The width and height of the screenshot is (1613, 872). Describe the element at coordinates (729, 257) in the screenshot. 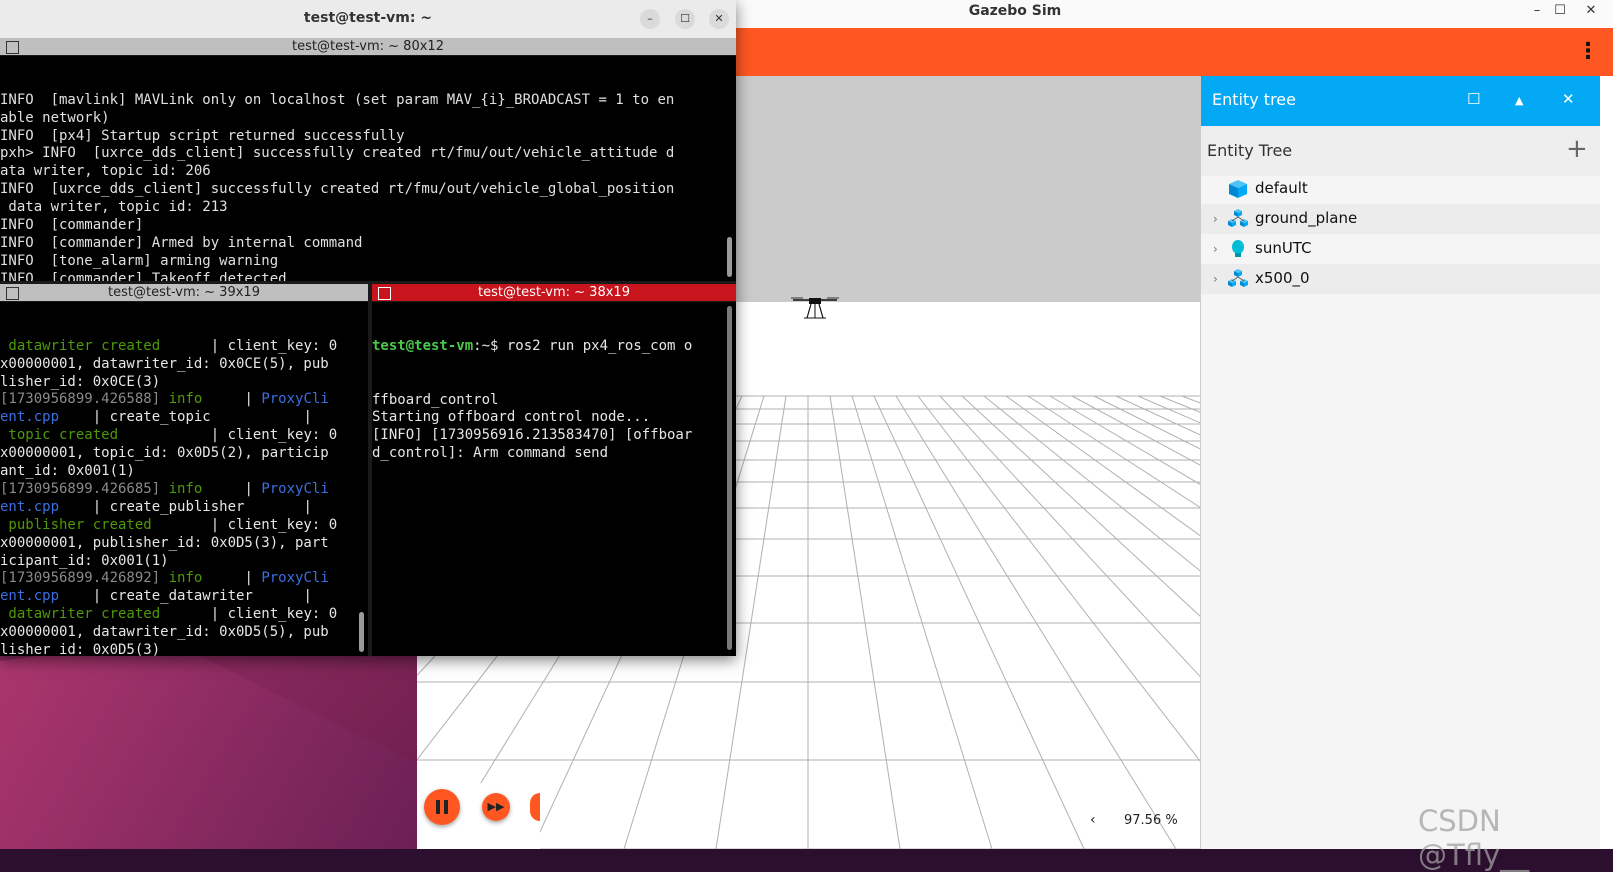

I see `top-pane-scrollbar` at that location.